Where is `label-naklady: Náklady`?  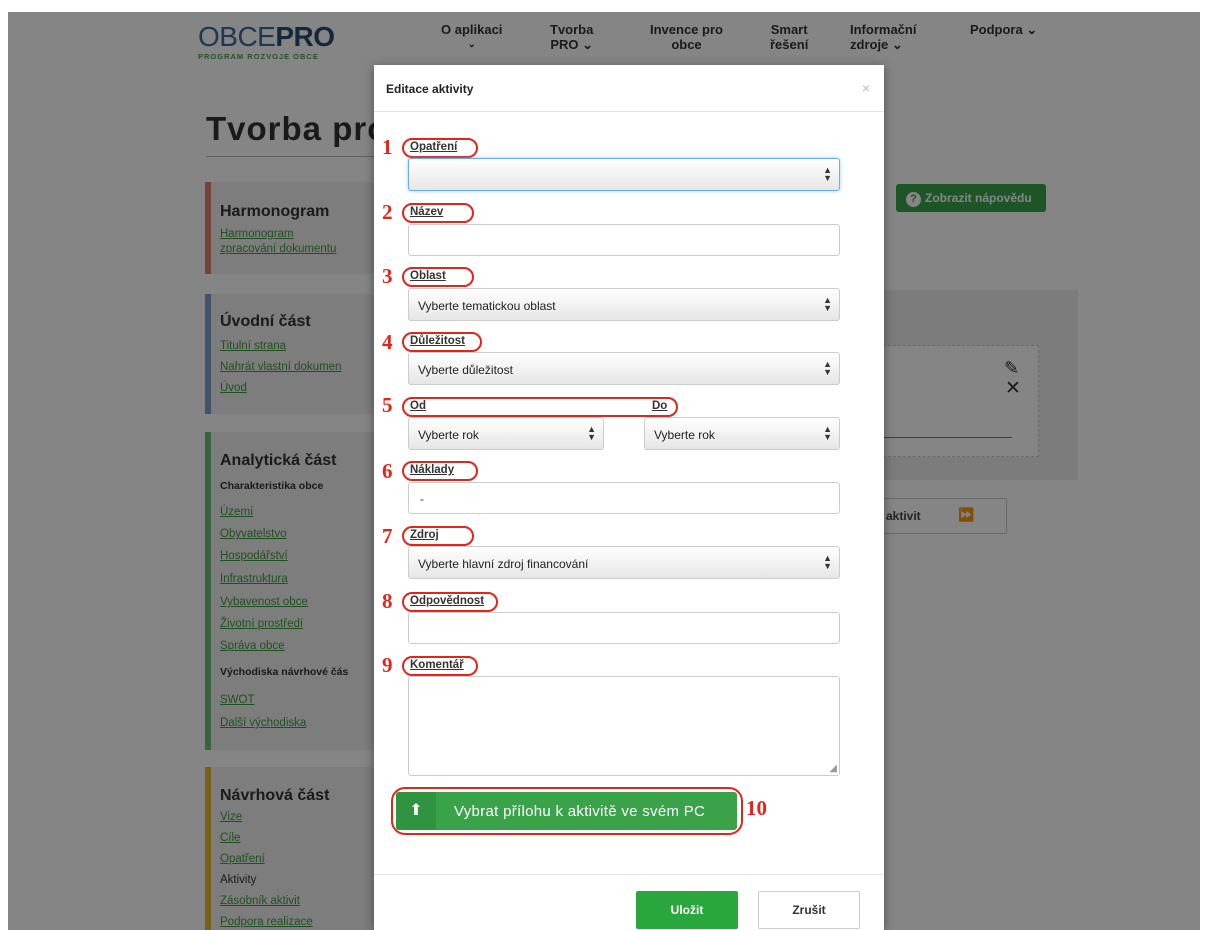
label-naklady: Náklady is located at coordinates (432, 470).